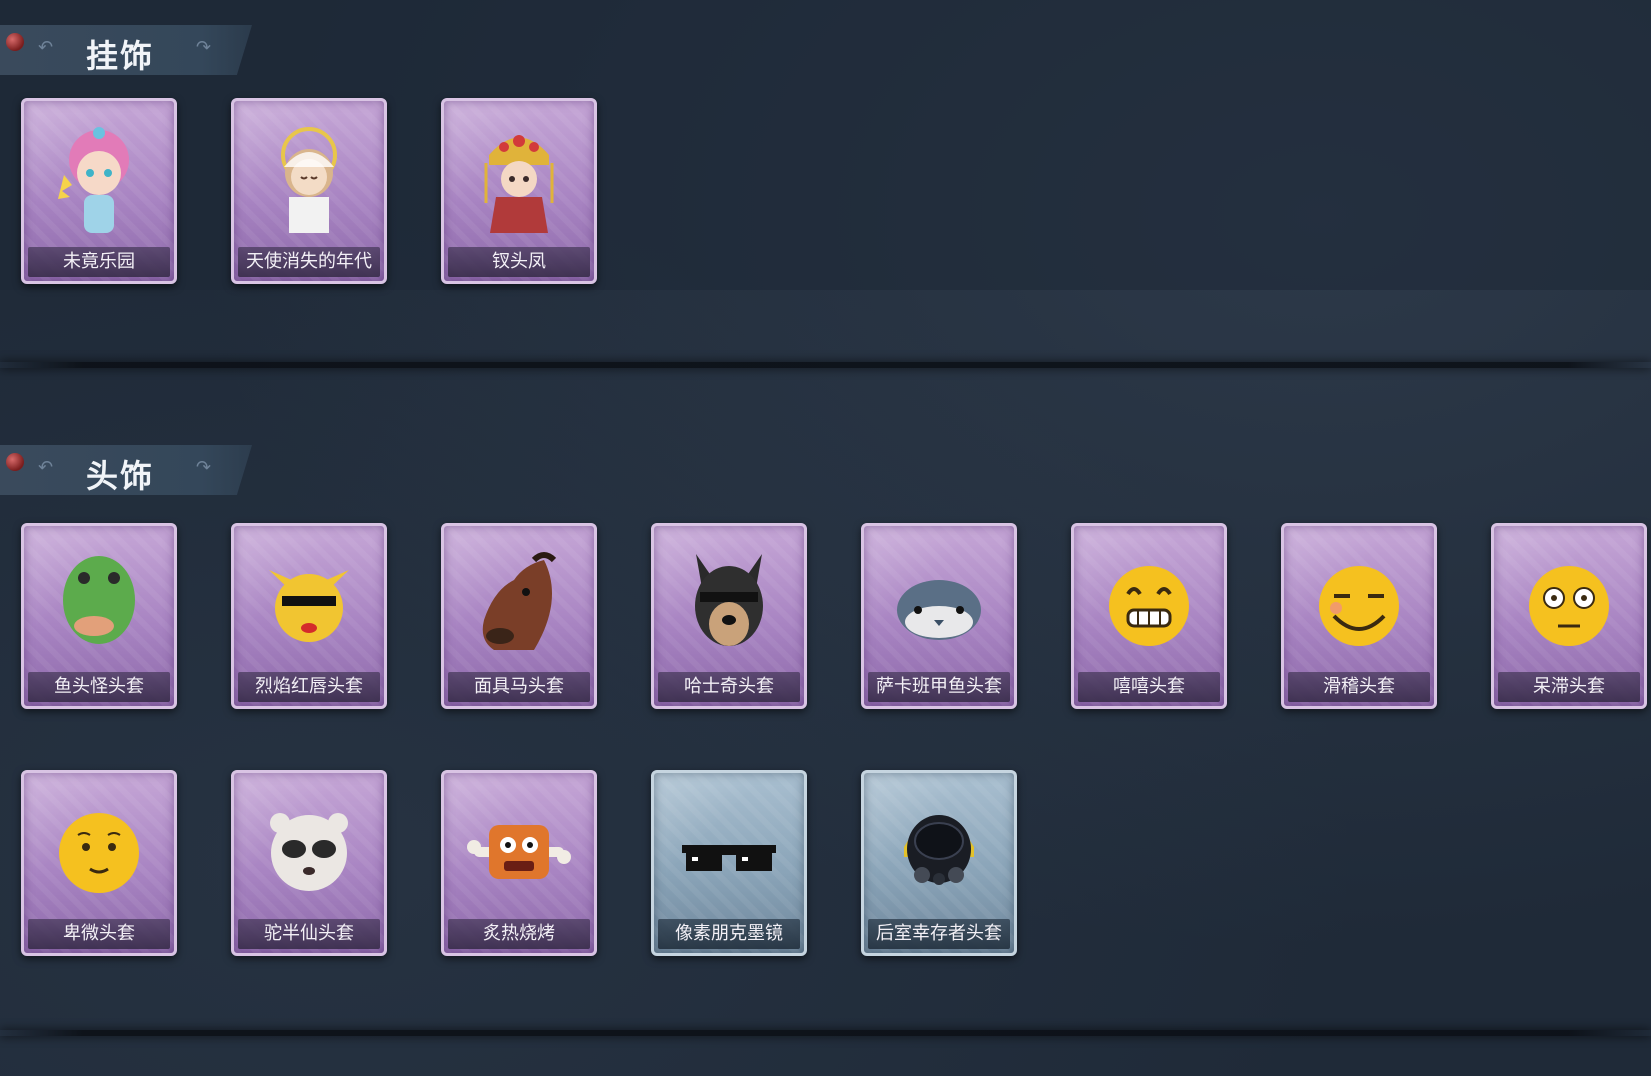 The image size is (1651, 1076). I want to click on item-card: 面具马头套, so click(519, 616).